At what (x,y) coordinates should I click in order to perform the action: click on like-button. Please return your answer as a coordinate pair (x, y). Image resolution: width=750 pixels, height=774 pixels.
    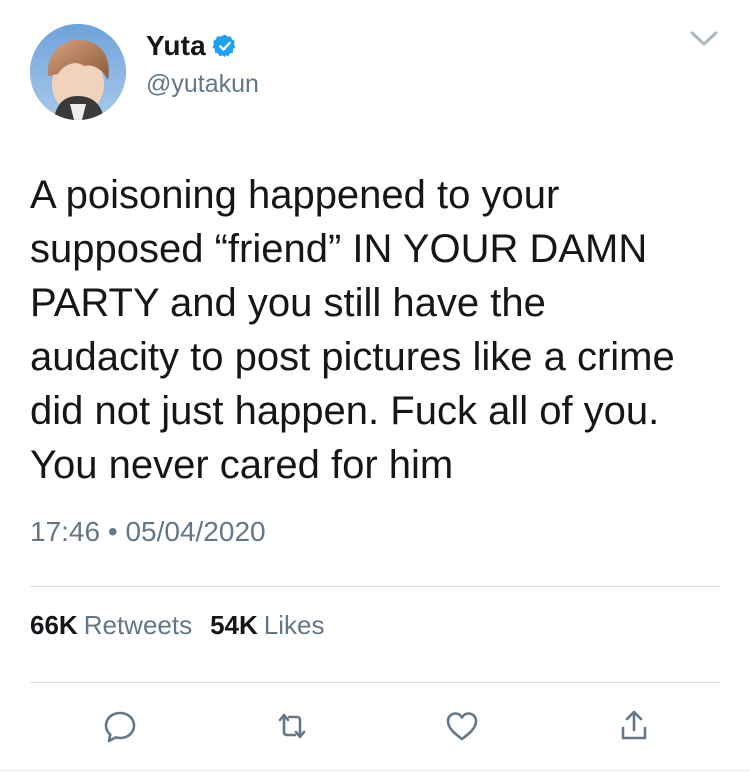
    Looking at the image, I should click on (462, 726).